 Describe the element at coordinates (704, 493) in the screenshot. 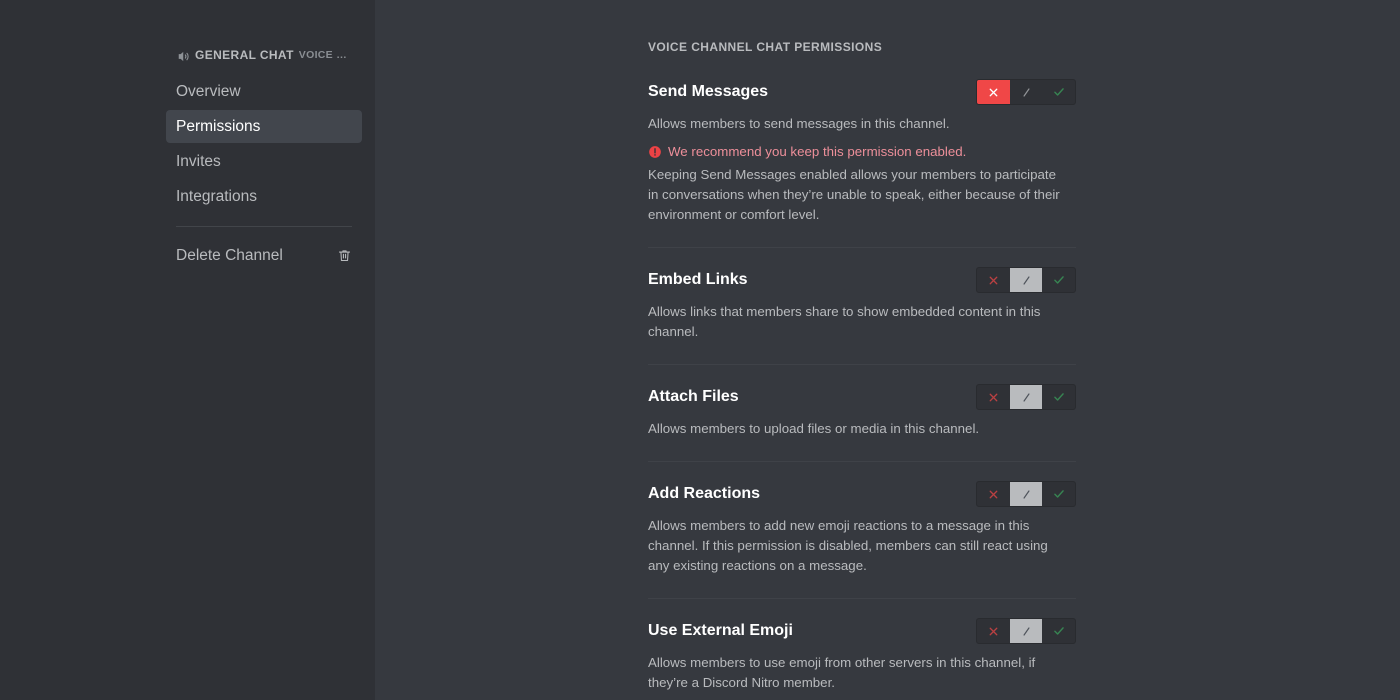

I see `permission-name: Add Reactions` at that location.